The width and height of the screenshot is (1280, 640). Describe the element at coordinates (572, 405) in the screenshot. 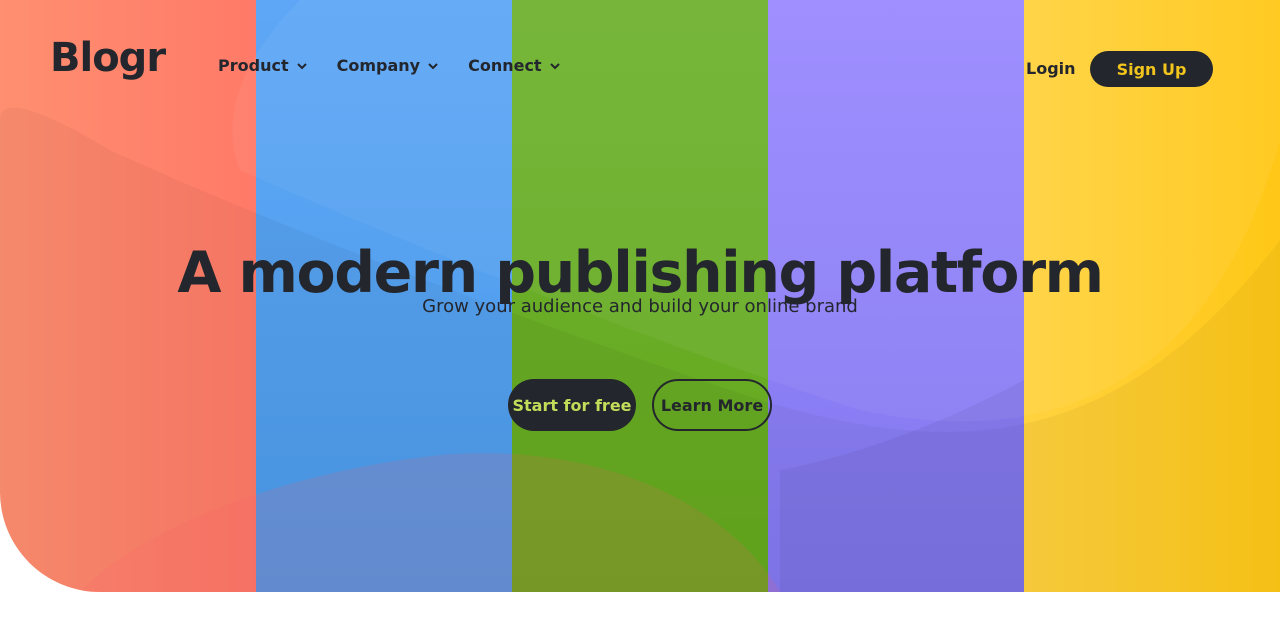

I see `start-free-button: Start for free` at that location.